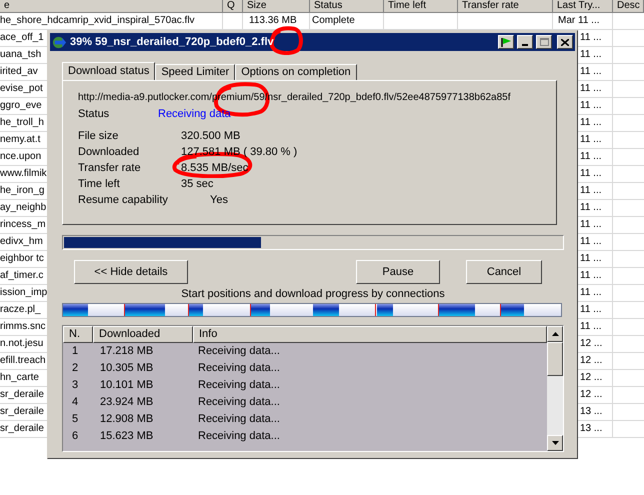 This screenshot has height=495, width=644. What do you see at coordinates (273, 20) in the screenshot?
I see `file-size: 113.36 MB` at bounding box center [273, 20].